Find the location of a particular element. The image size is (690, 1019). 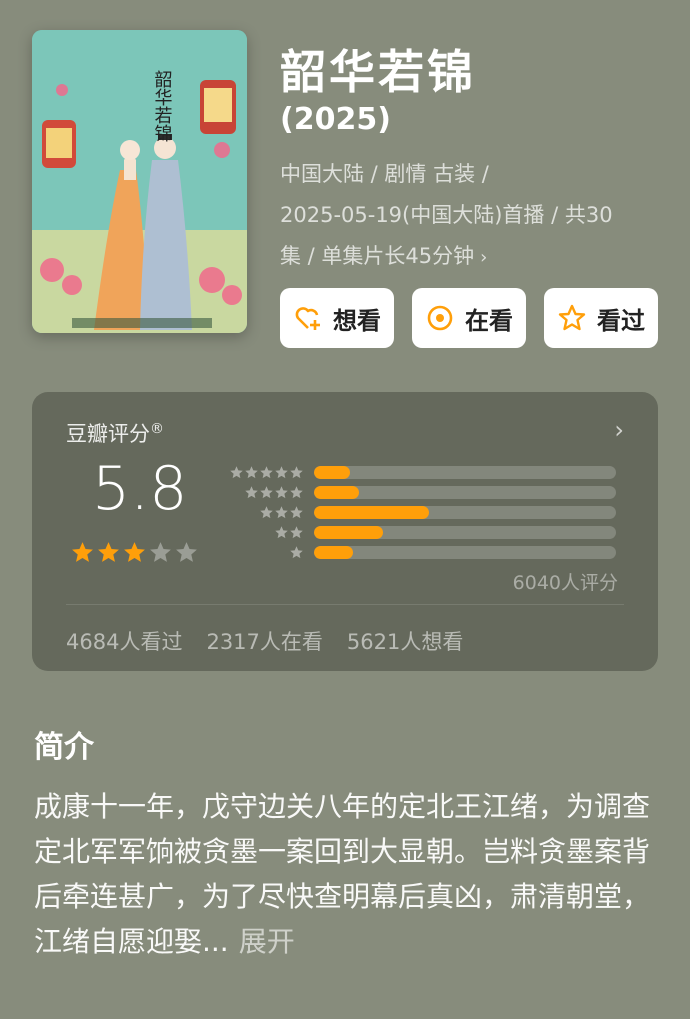

page-title: 韶华若锦 is located at coordinates (378, 72).